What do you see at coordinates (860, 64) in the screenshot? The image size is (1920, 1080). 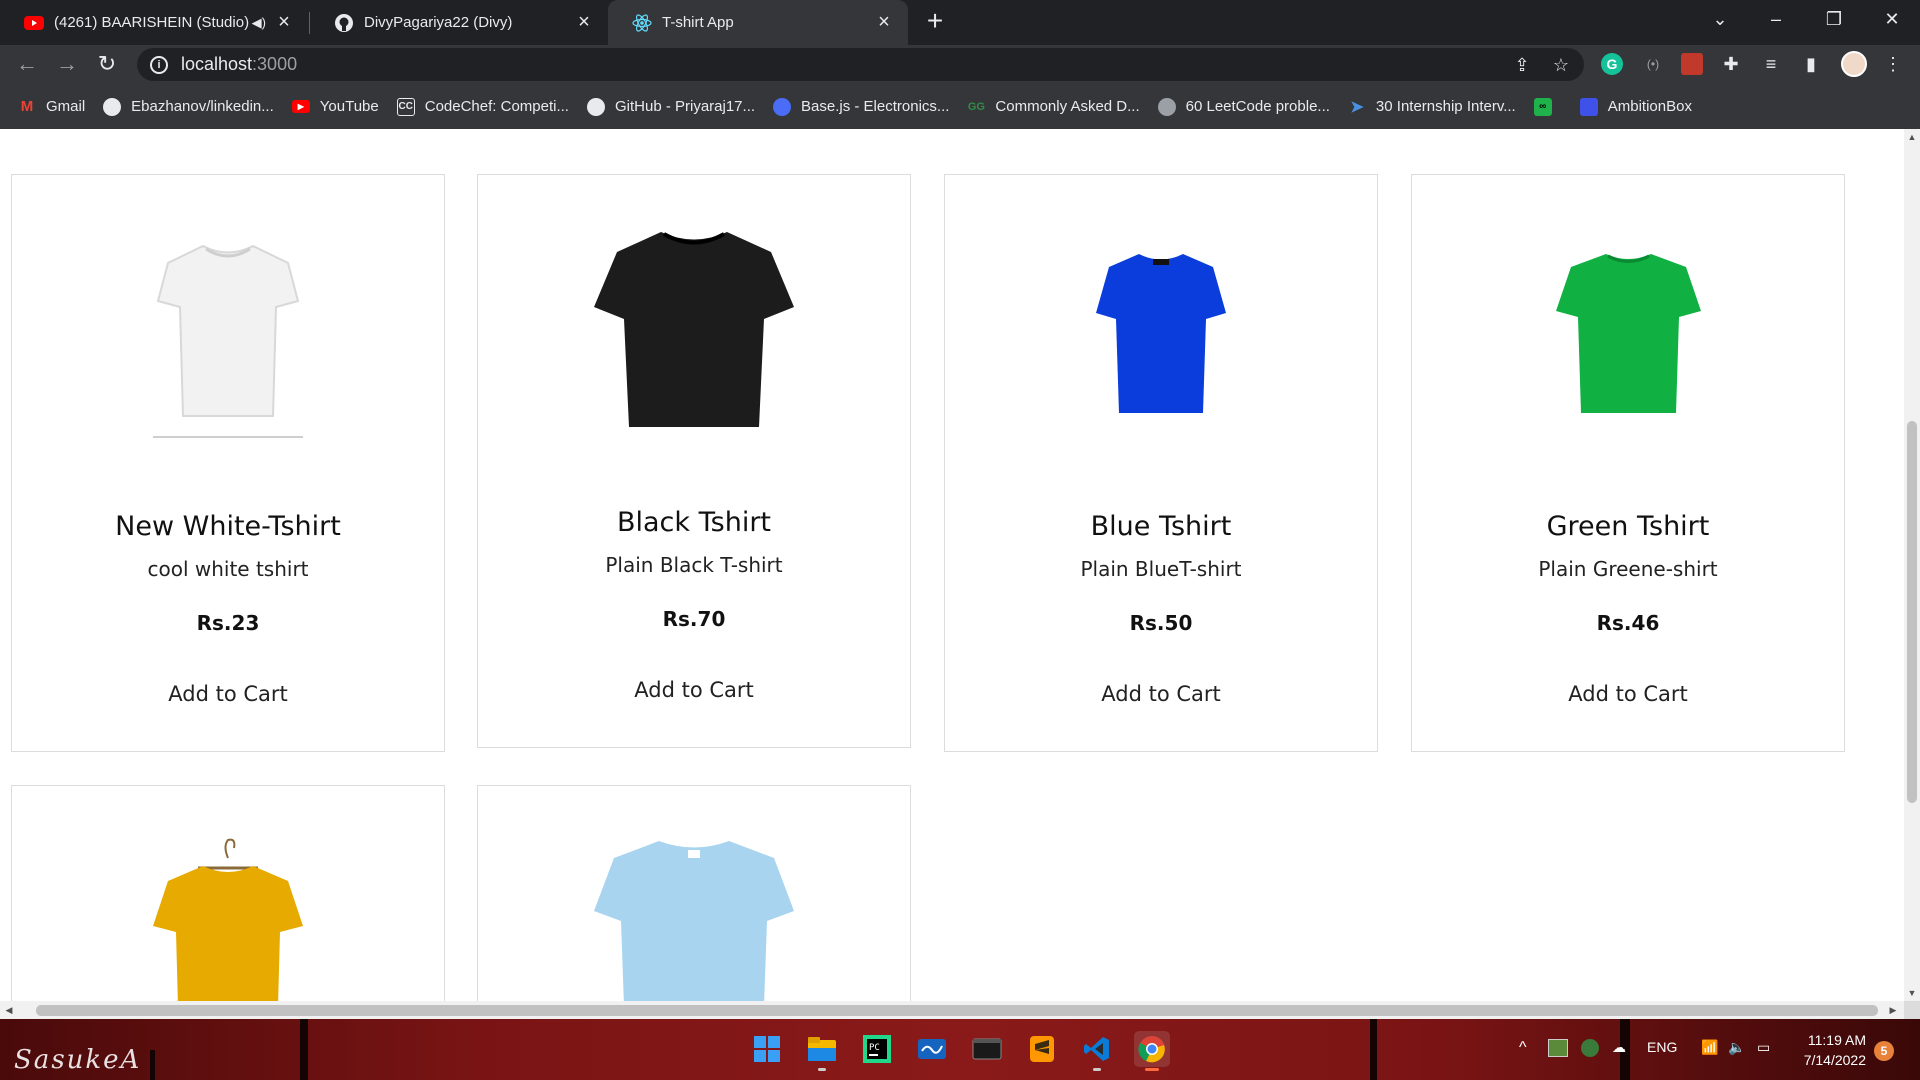 I see `address-bar: i localhost:3000 ⇪ ☆` at bounding box center [860, 64].